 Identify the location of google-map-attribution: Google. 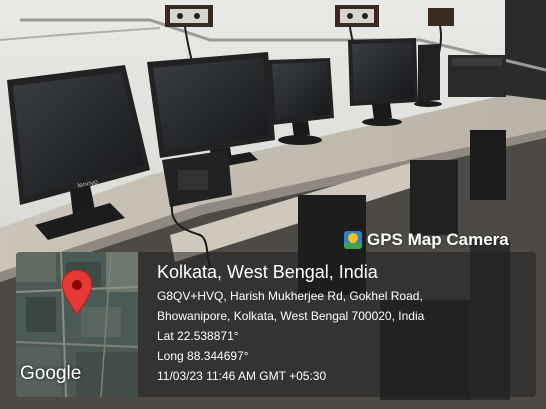
(51, 373).